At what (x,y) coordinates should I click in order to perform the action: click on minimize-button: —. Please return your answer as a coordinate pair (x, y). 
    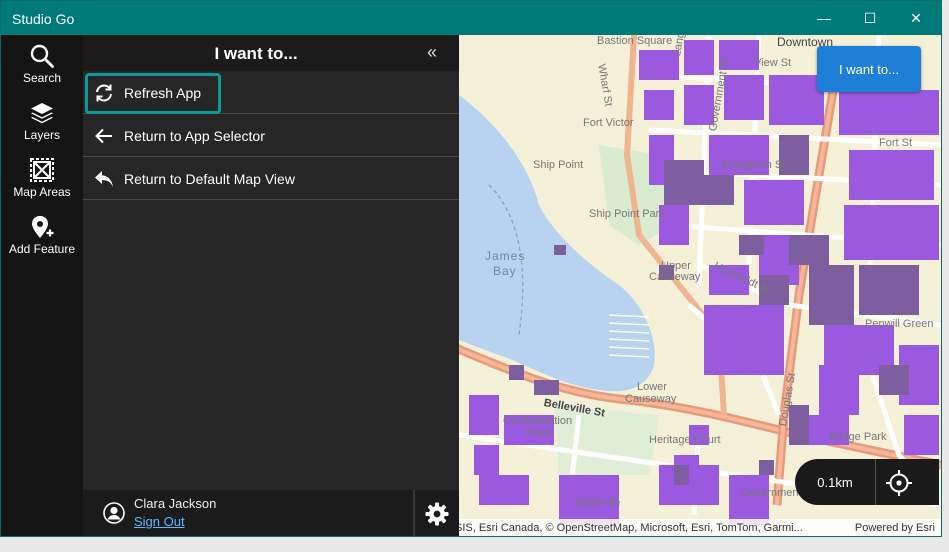
    Looking at the image, I should click on (824, 18).